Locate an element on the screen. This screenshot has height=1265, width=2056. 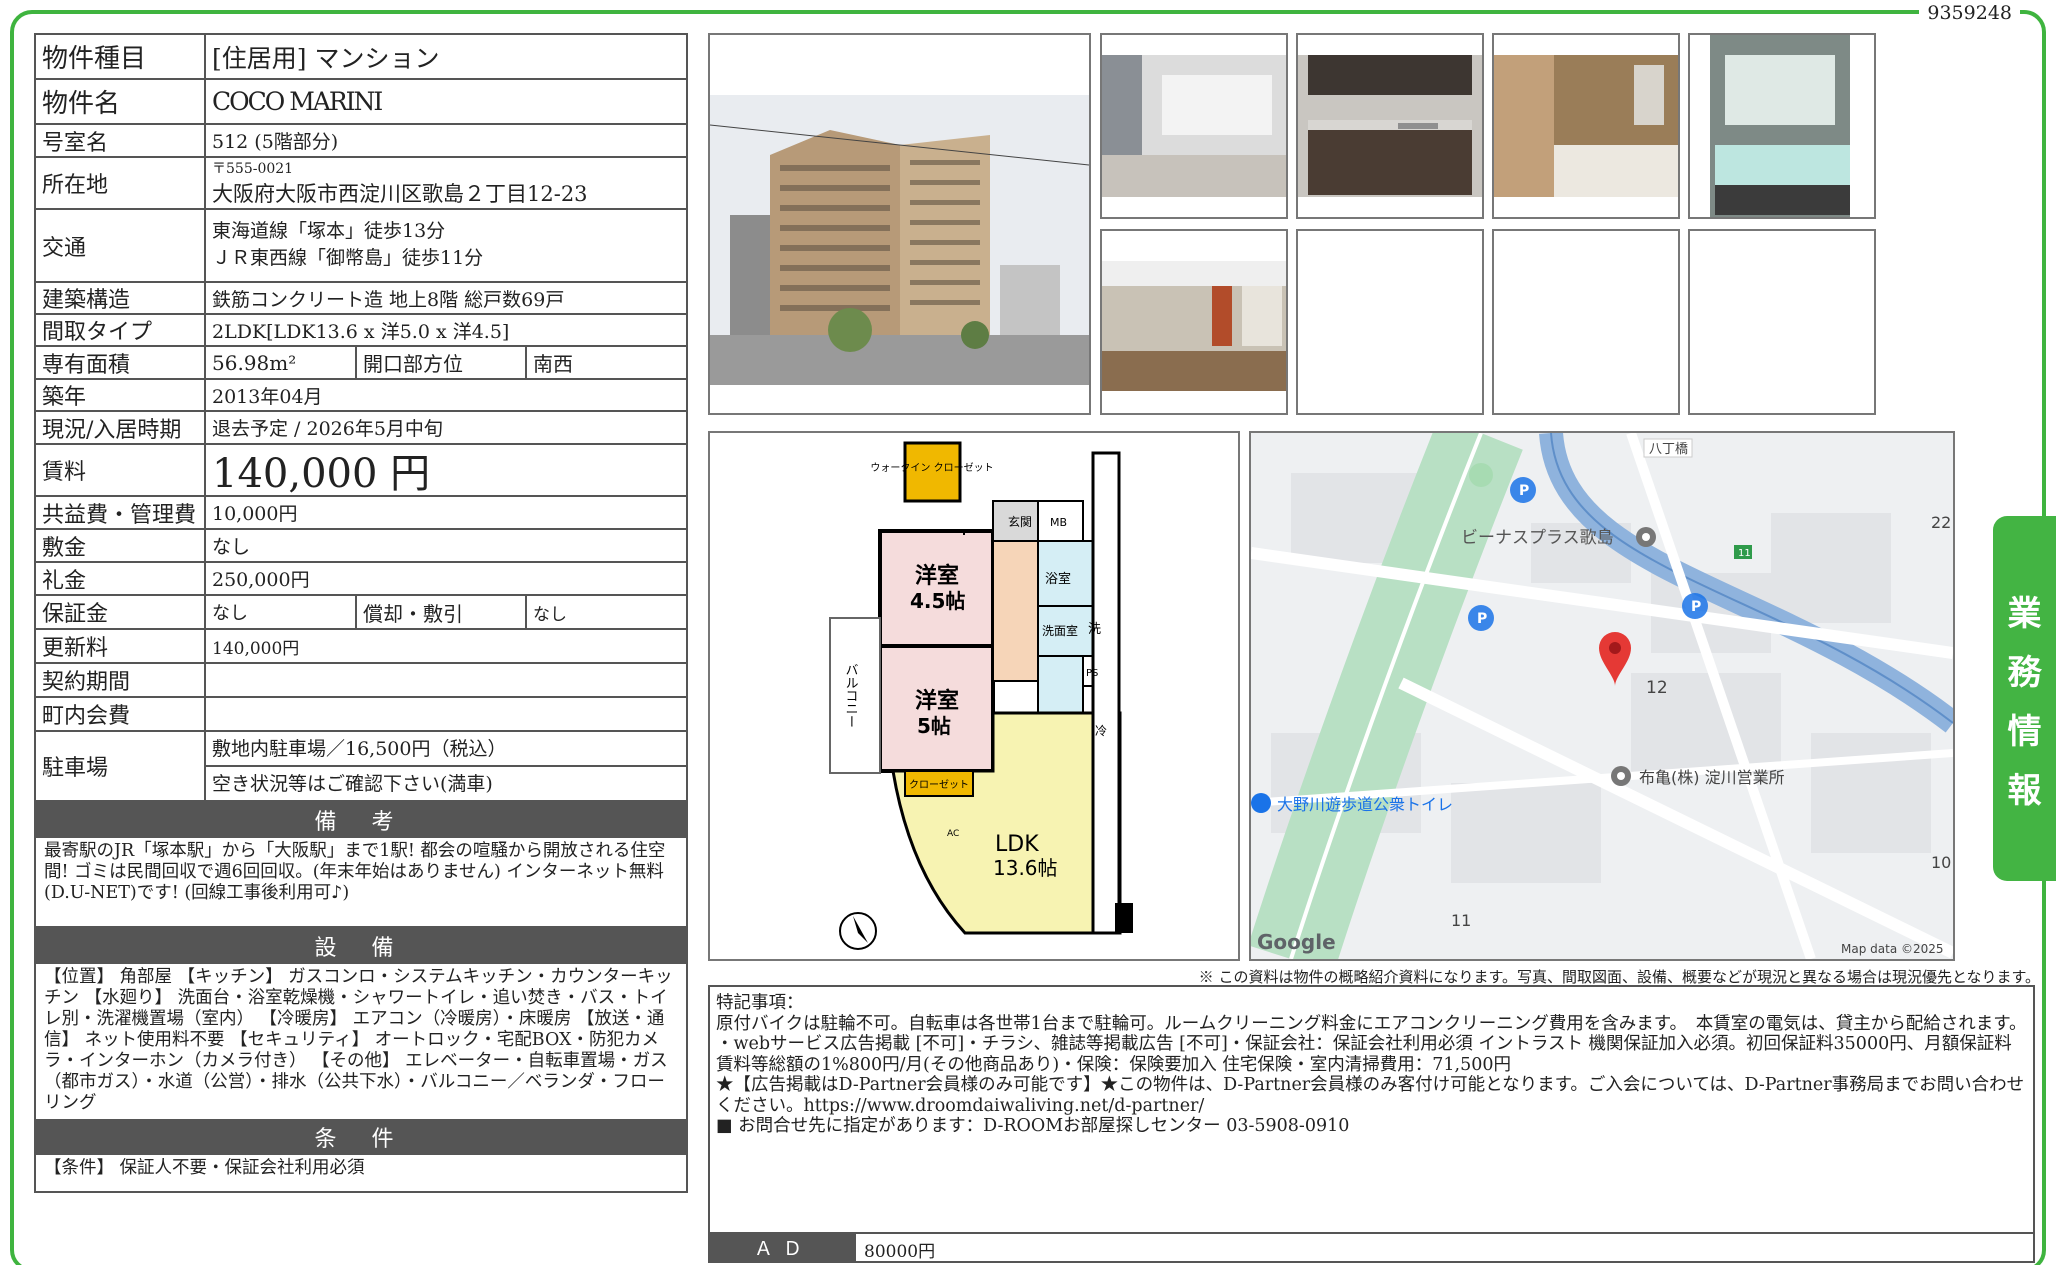
label: 建築構造 is located at coordinates (121, 298).